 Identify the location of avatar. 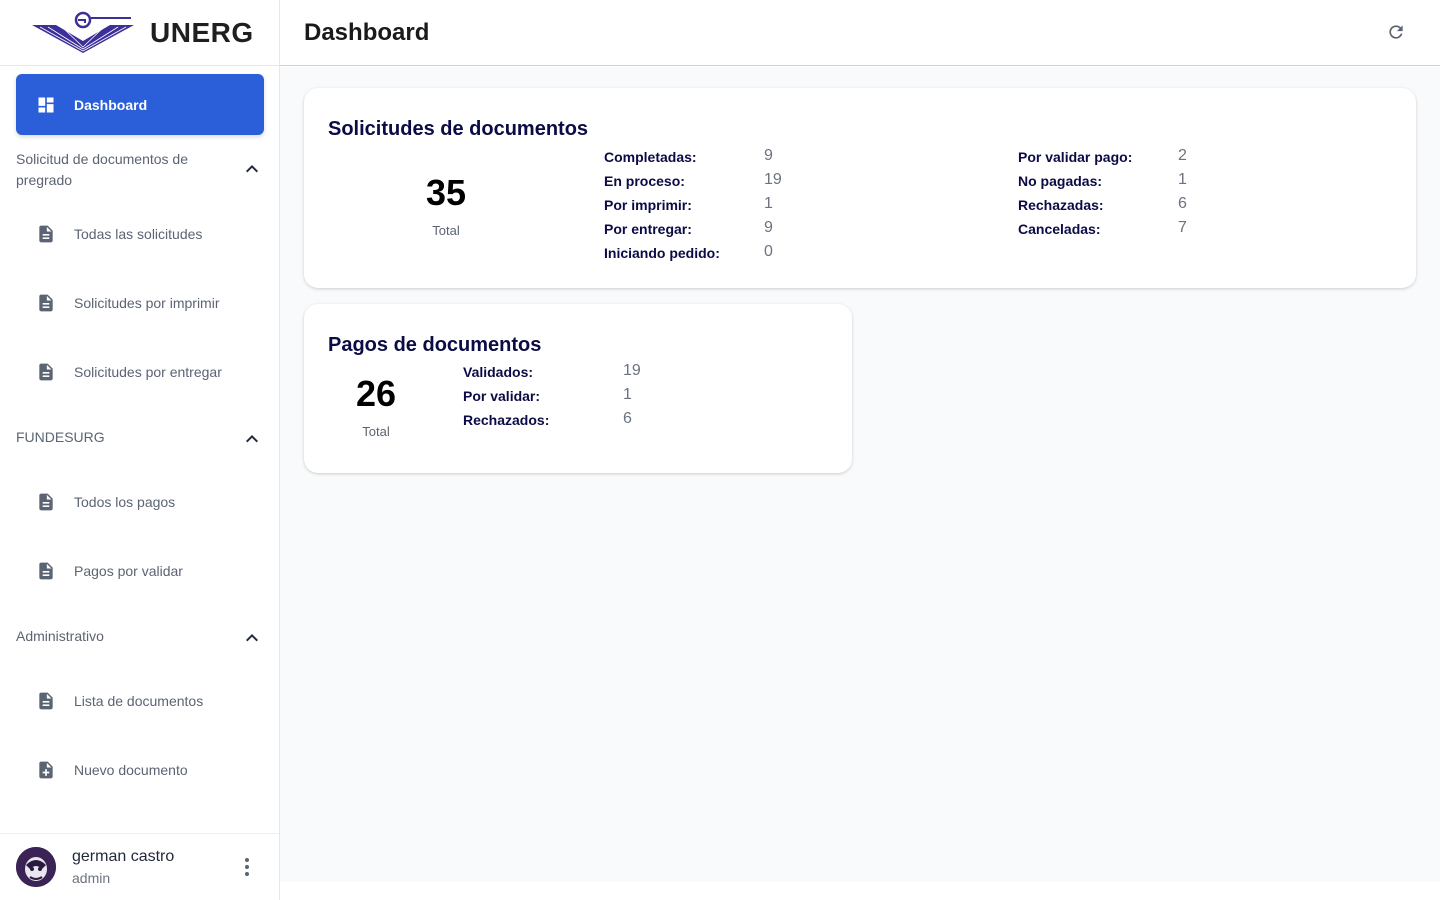
(36, 867).